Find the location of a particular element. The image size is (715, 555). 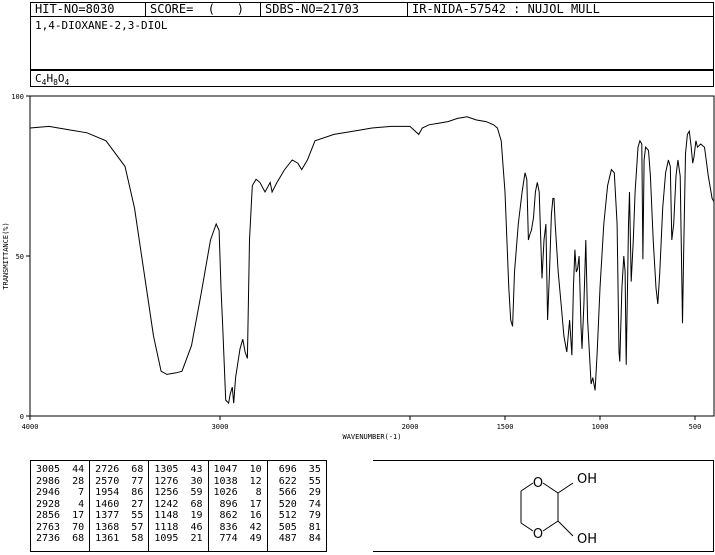

peak-row: 1047 10 is located at coordinates (237, 469).